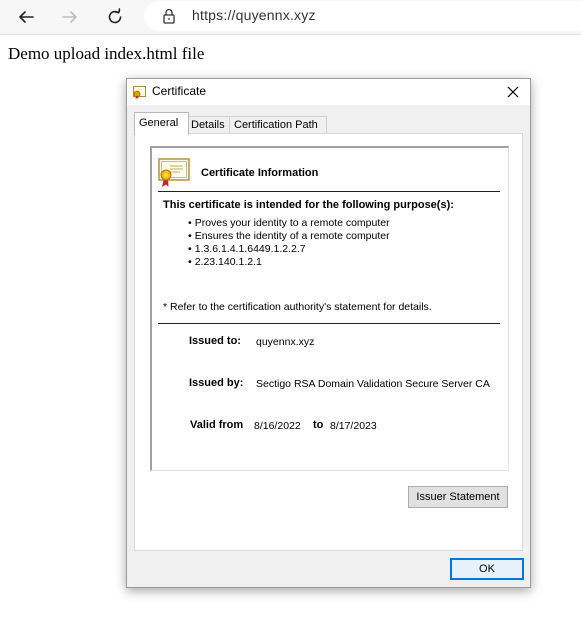  I want to click on close-button, so click(513, 92).